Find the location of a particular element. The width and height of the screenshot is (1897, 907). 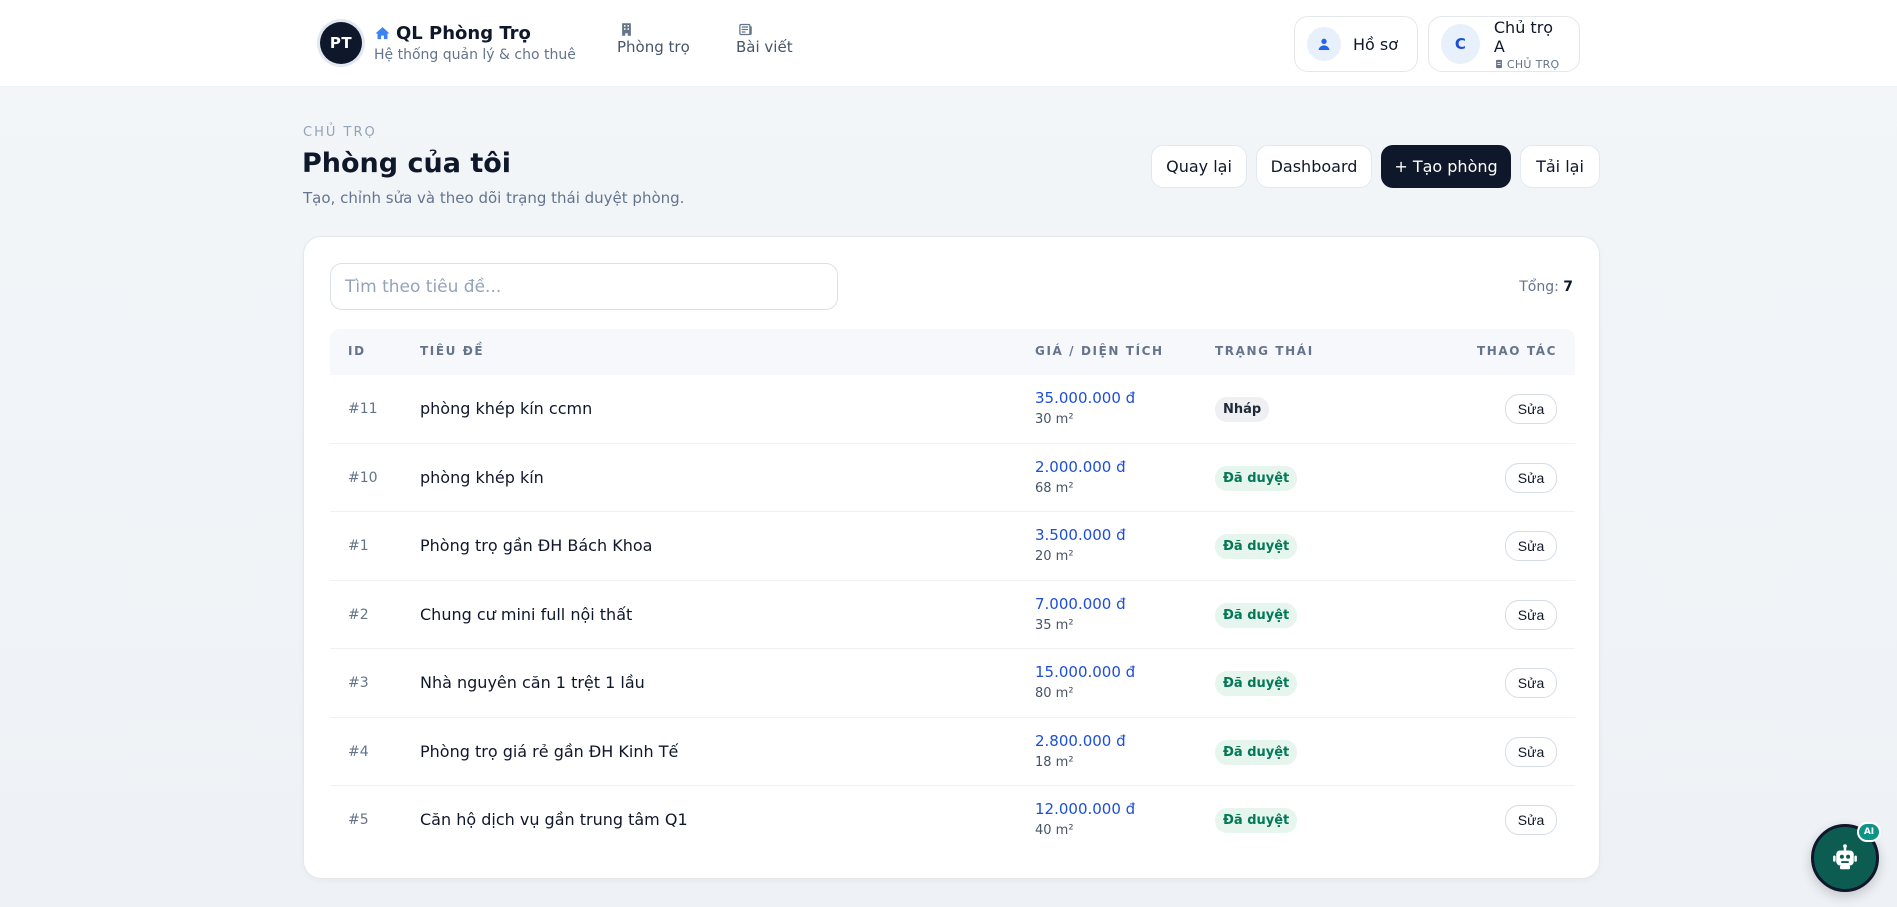

nav-label-posts: Bài viết is located at coordinates (764, 47).